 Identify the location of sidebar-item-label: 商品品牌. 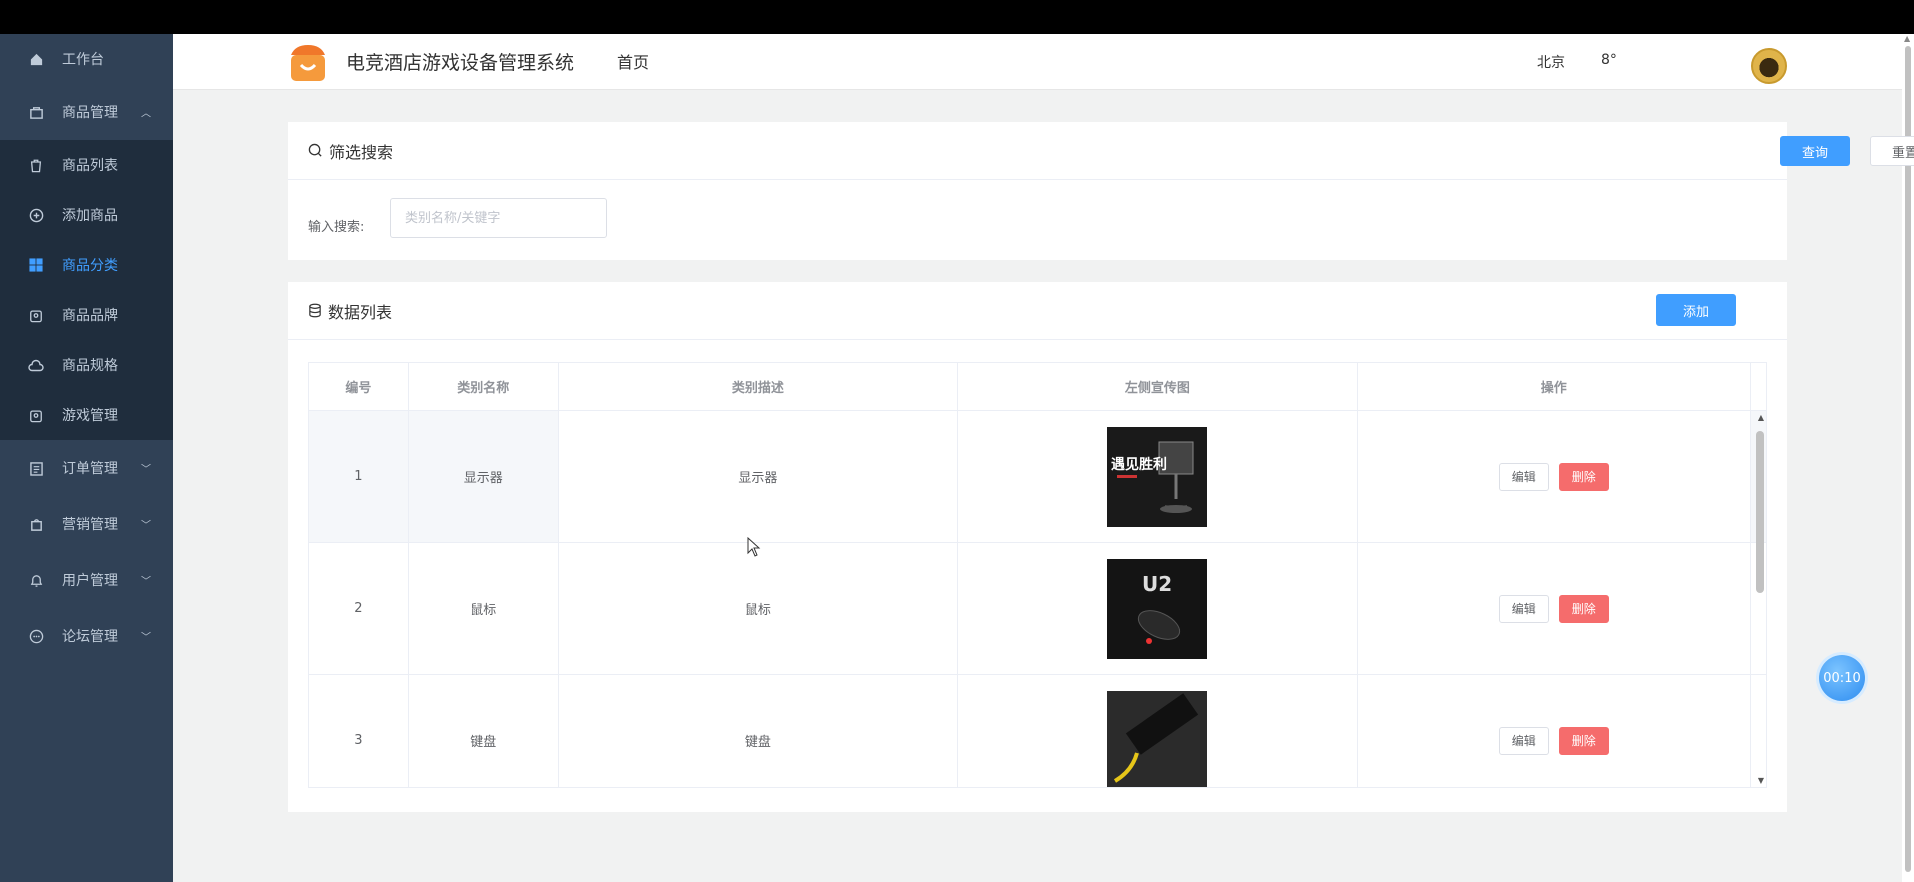
(90, 316).